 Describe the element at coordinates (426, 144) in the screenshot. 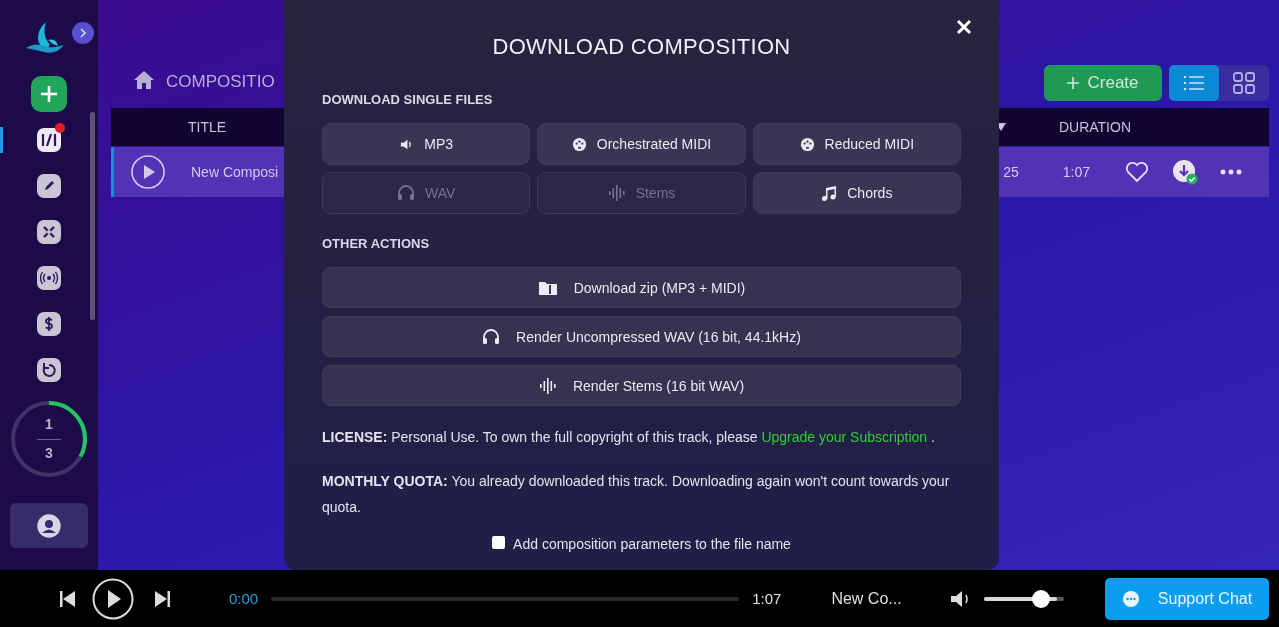

I see `file-format-button: MP3` at that location.